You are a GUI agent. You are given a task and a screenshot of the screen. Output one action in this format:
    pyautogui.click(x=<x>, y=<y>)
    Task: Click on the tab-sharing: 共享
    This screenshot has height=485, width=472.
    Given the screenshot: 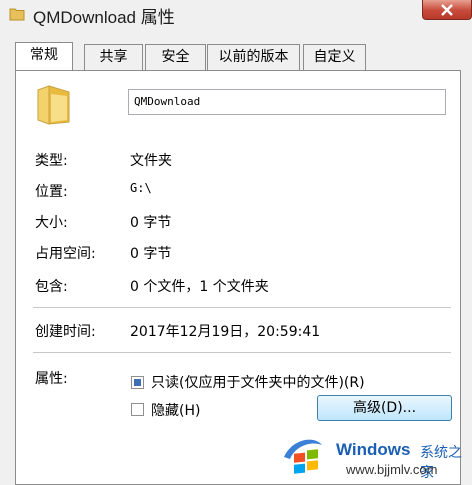 What is the action you would take?
    pyautogui.click(x=113, y=57)
    